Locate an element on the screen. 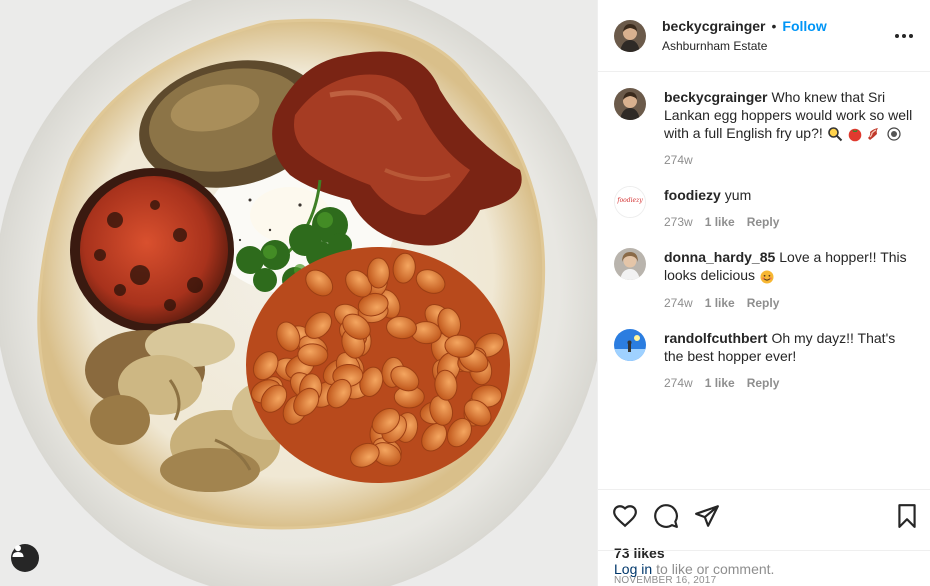 This screenshot has width=930, height=586. caption-username: beckycgrainger is located at coordinates (716, 97).